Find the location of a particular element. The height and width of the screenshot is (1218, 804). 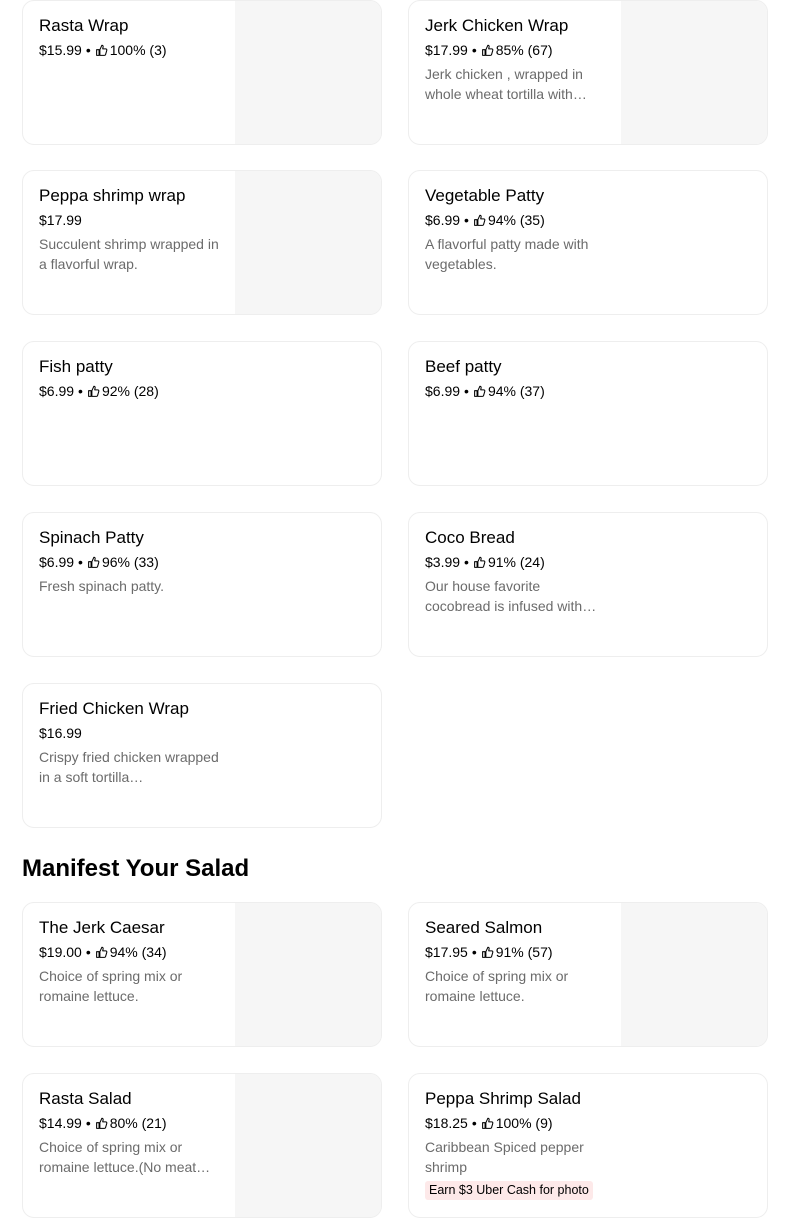

item-price: $19.00 is located at coordinates (60, 952).